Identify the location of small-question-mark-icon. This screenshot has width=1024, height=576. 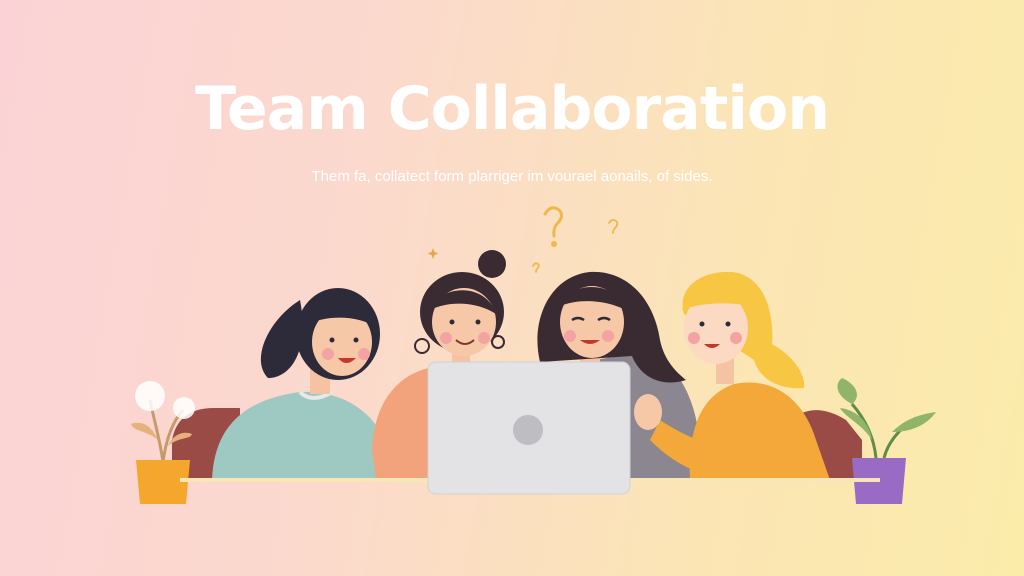
(575, 245).